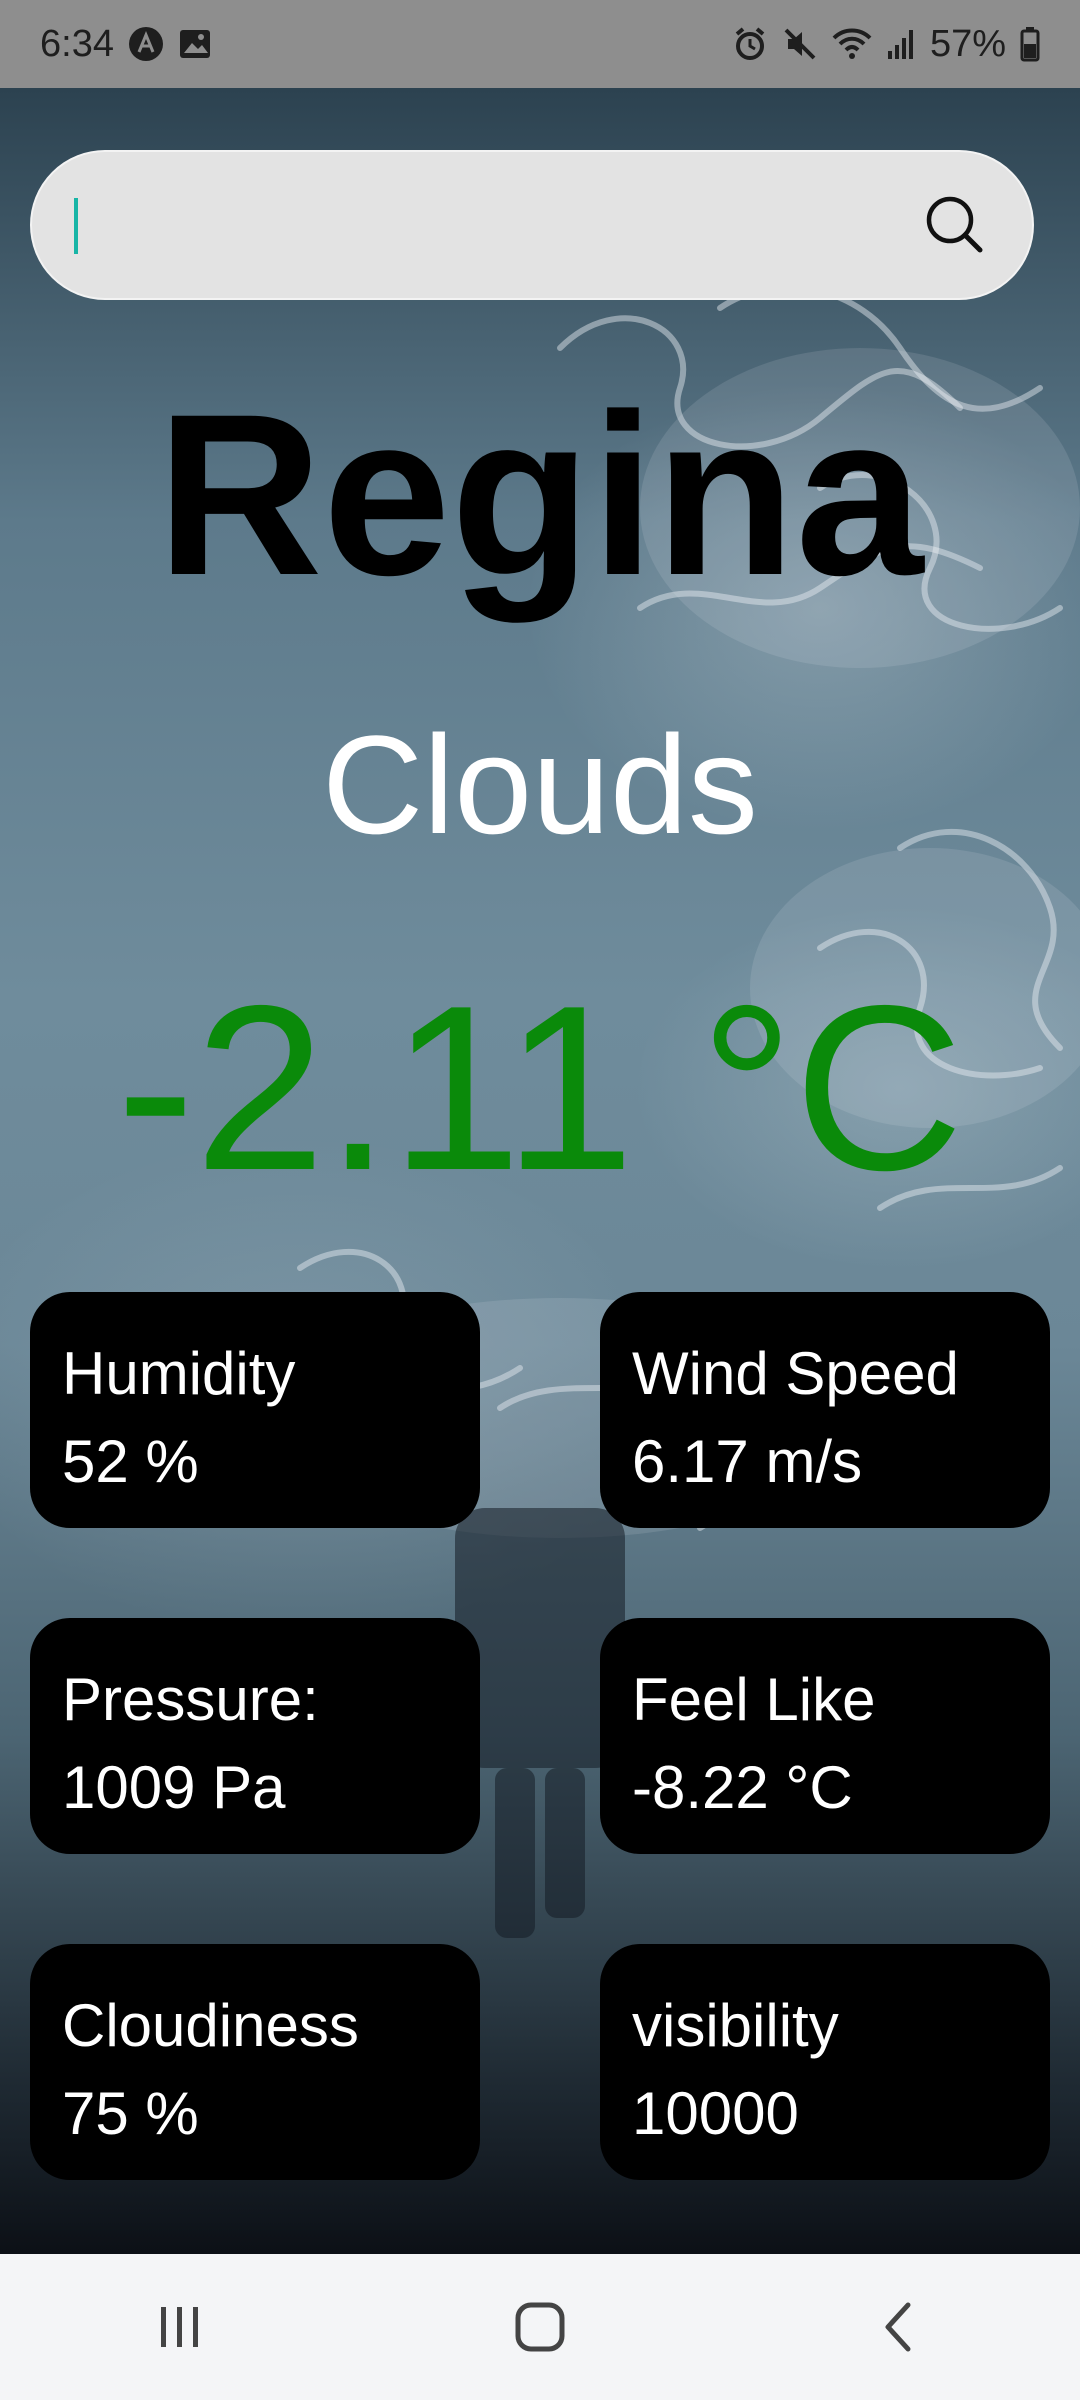  What do you see at coordinates (1030, 44) in the screenshot?
I see `battery-icon` at bounding box center [1030, 44].